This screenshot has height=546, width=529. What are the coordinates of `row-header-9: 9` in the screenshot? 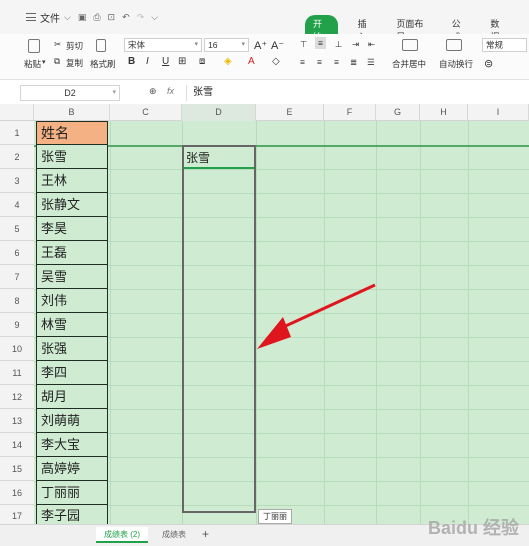 It's located at (17, 325).